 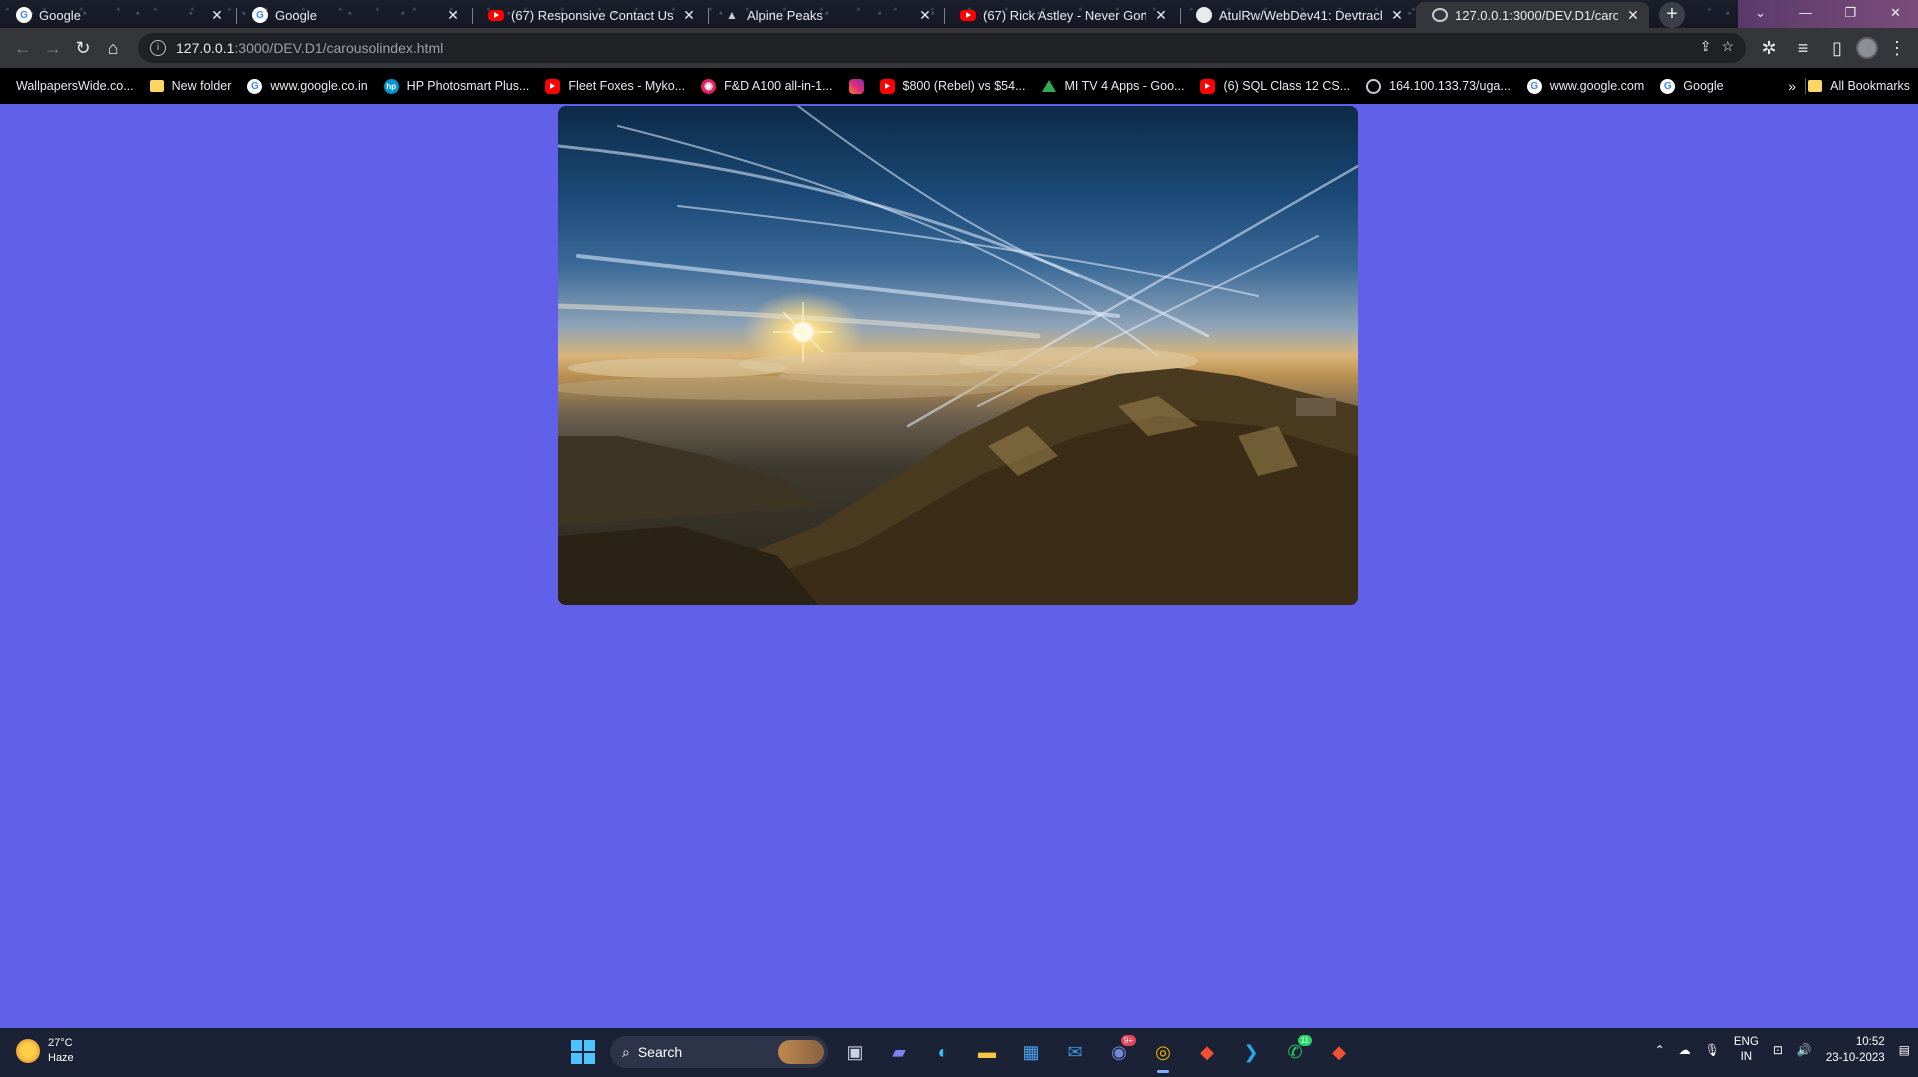 What do you see at coordinates (1691, 86) in the screenshot?
I see `bookmark-item: G Google` at bounding box center [1691, 86].